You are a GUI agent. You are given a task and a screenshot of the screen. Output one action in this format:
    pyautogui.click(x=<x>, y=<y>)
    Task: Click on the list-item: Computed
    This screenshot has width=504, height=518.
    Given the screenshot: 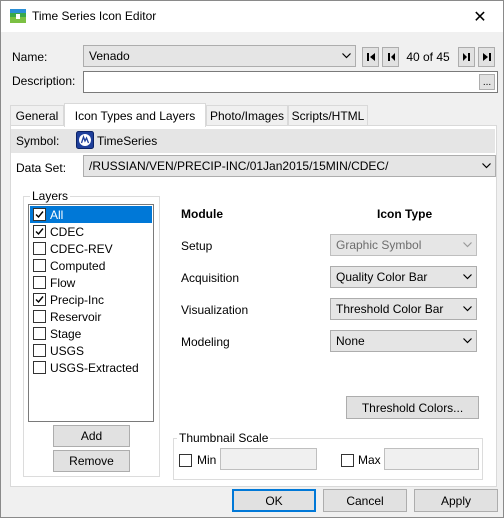 What is the action you would take?
    pyautogui.click(x=91, y=265)
    